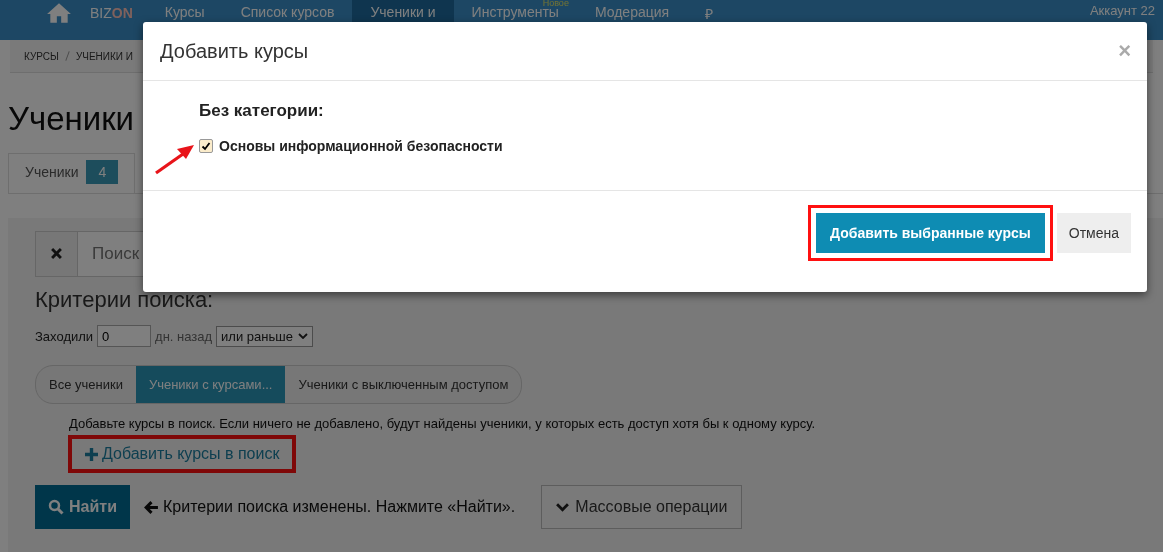 Image resolution: width=1163 pixels, height=552 pixels. What do you see at coordinates (125, 300) in the screenshot?
I see `section-title: Критерии поиска:` at bounding box center [125, 300].